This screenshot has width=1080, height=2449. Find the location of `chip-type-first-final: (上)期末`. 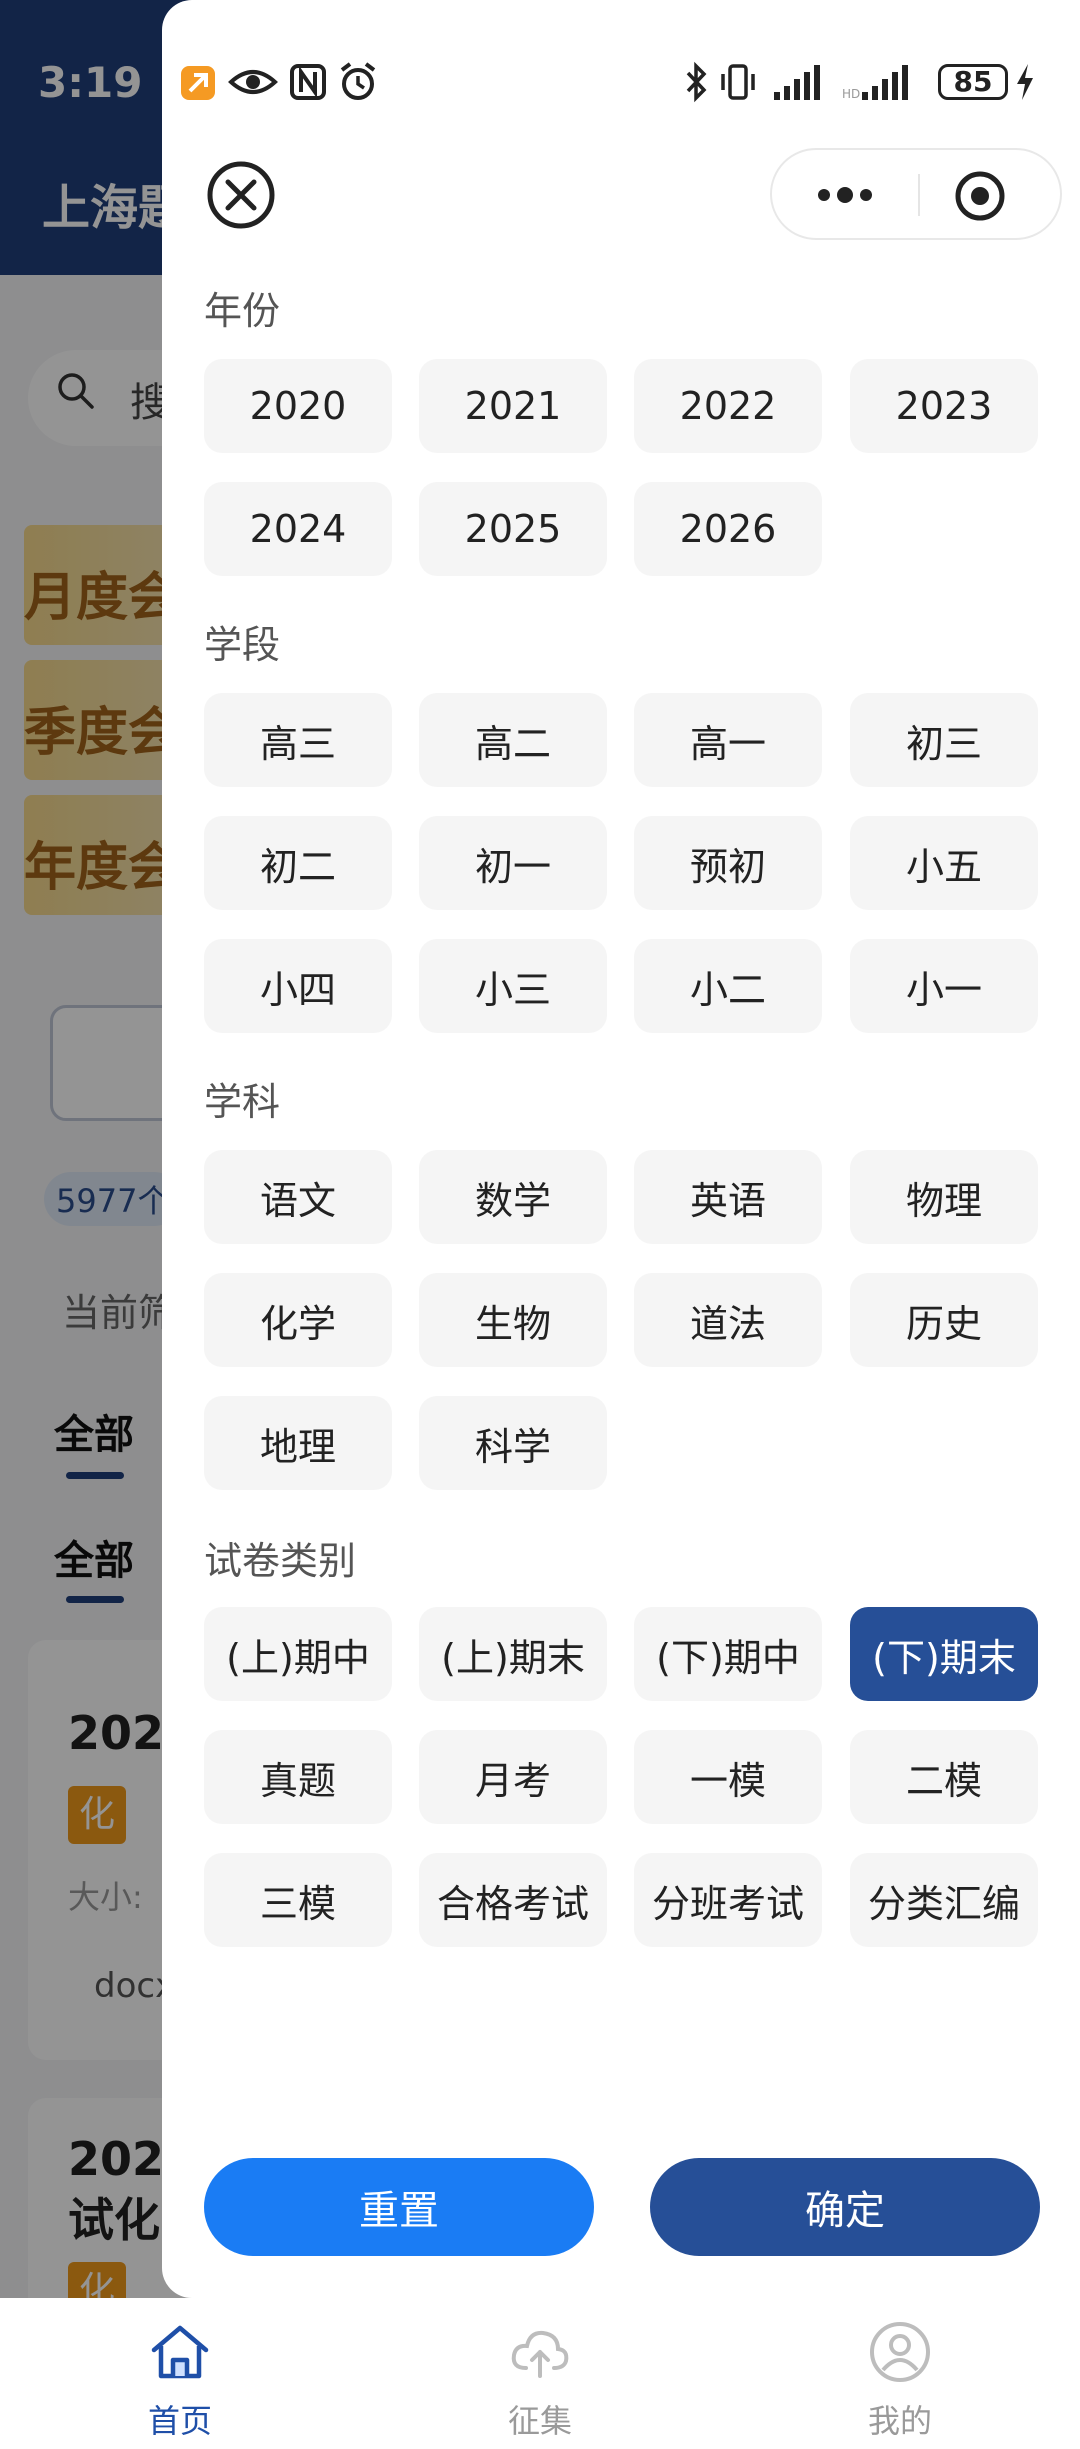

chip-type-first-final: (上)期末 is located at coordinates (513, 1654).